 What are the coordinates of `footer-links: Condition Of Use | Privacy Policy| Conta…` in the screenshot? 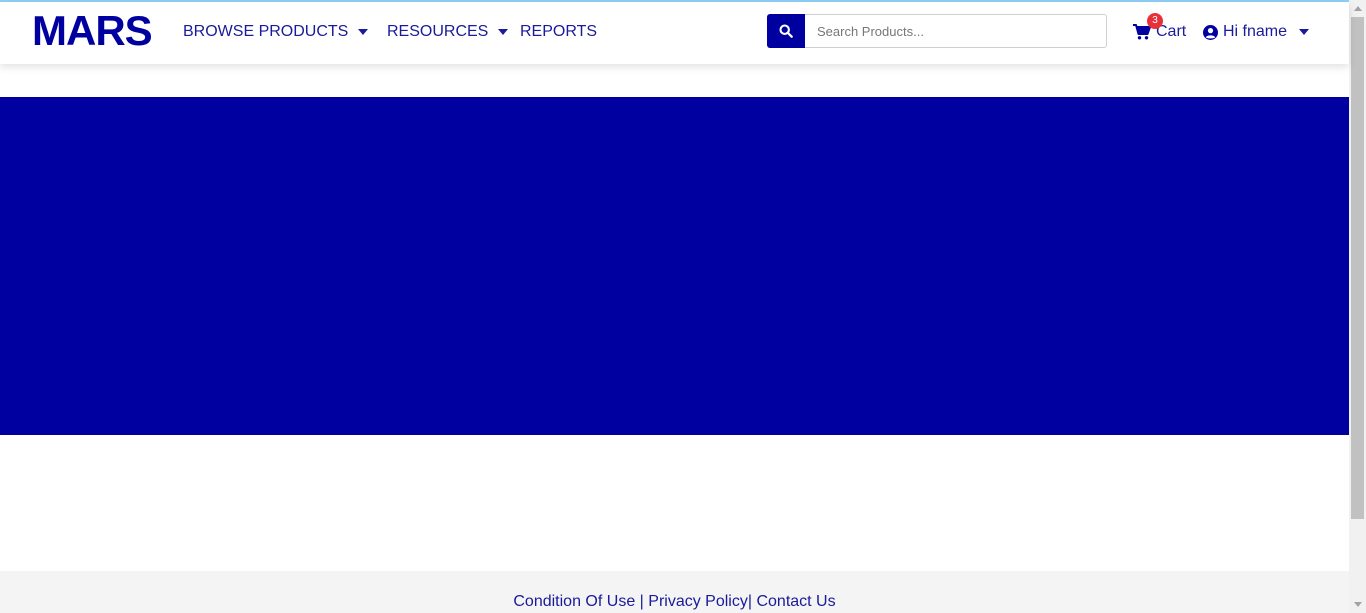 It's located at (674, 602).